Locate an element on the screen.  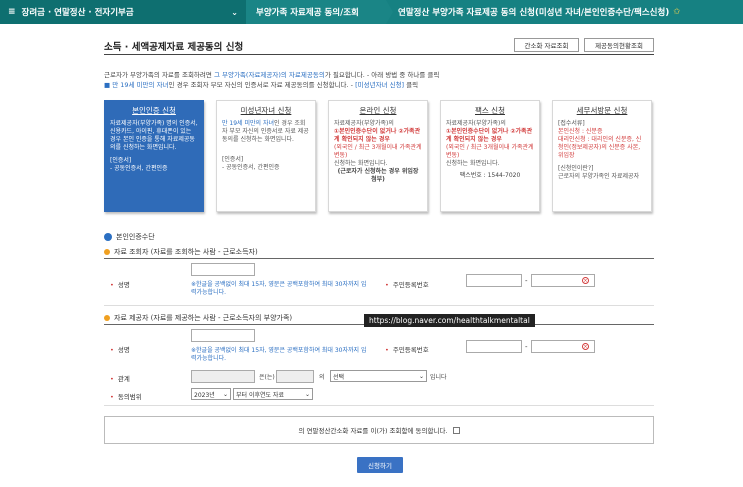
consent-range-label: • 동의범위 is located at coordinates (126, 397).